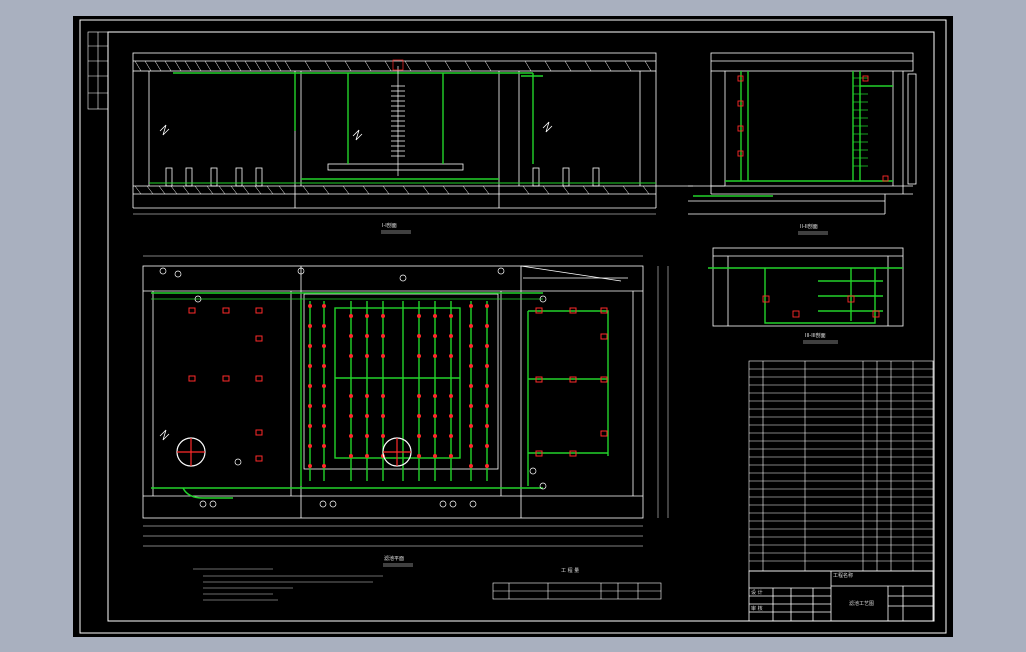 The width and height of the screenshot is (1026, 652). I want to click on roof-hatch, so click(393, 127).